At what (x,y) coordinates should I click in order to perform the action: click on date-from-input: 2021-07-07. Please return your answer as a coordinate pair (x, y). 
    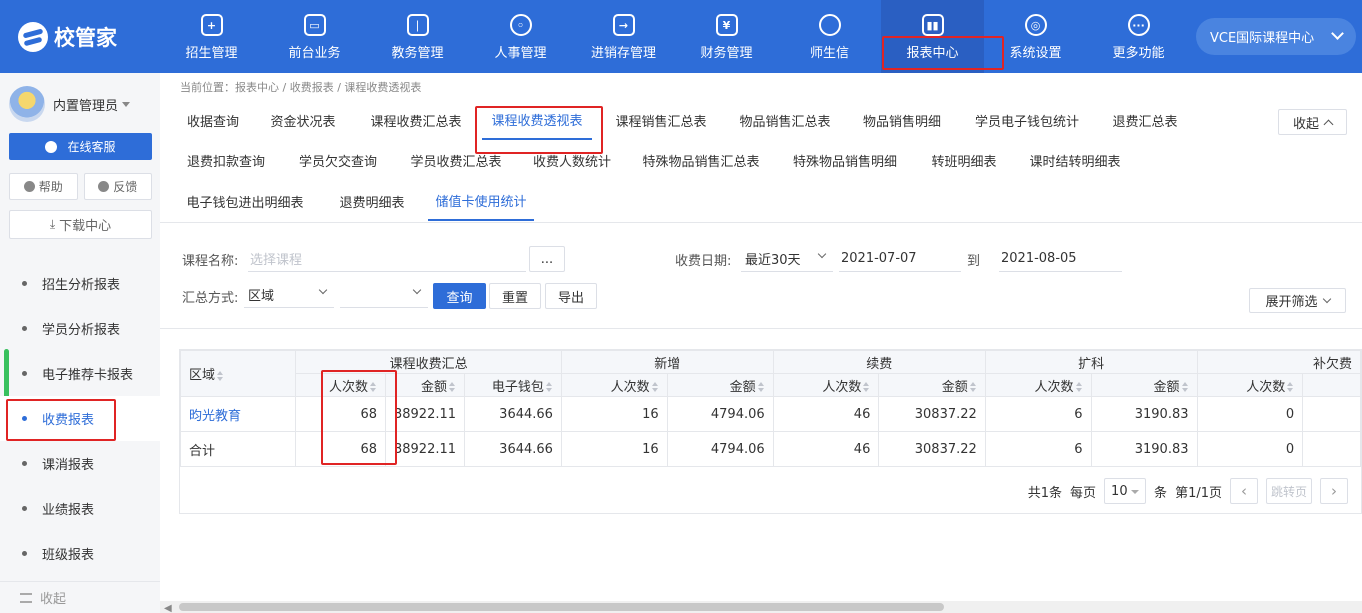
    Looking at the image, I should click on (900, 259).